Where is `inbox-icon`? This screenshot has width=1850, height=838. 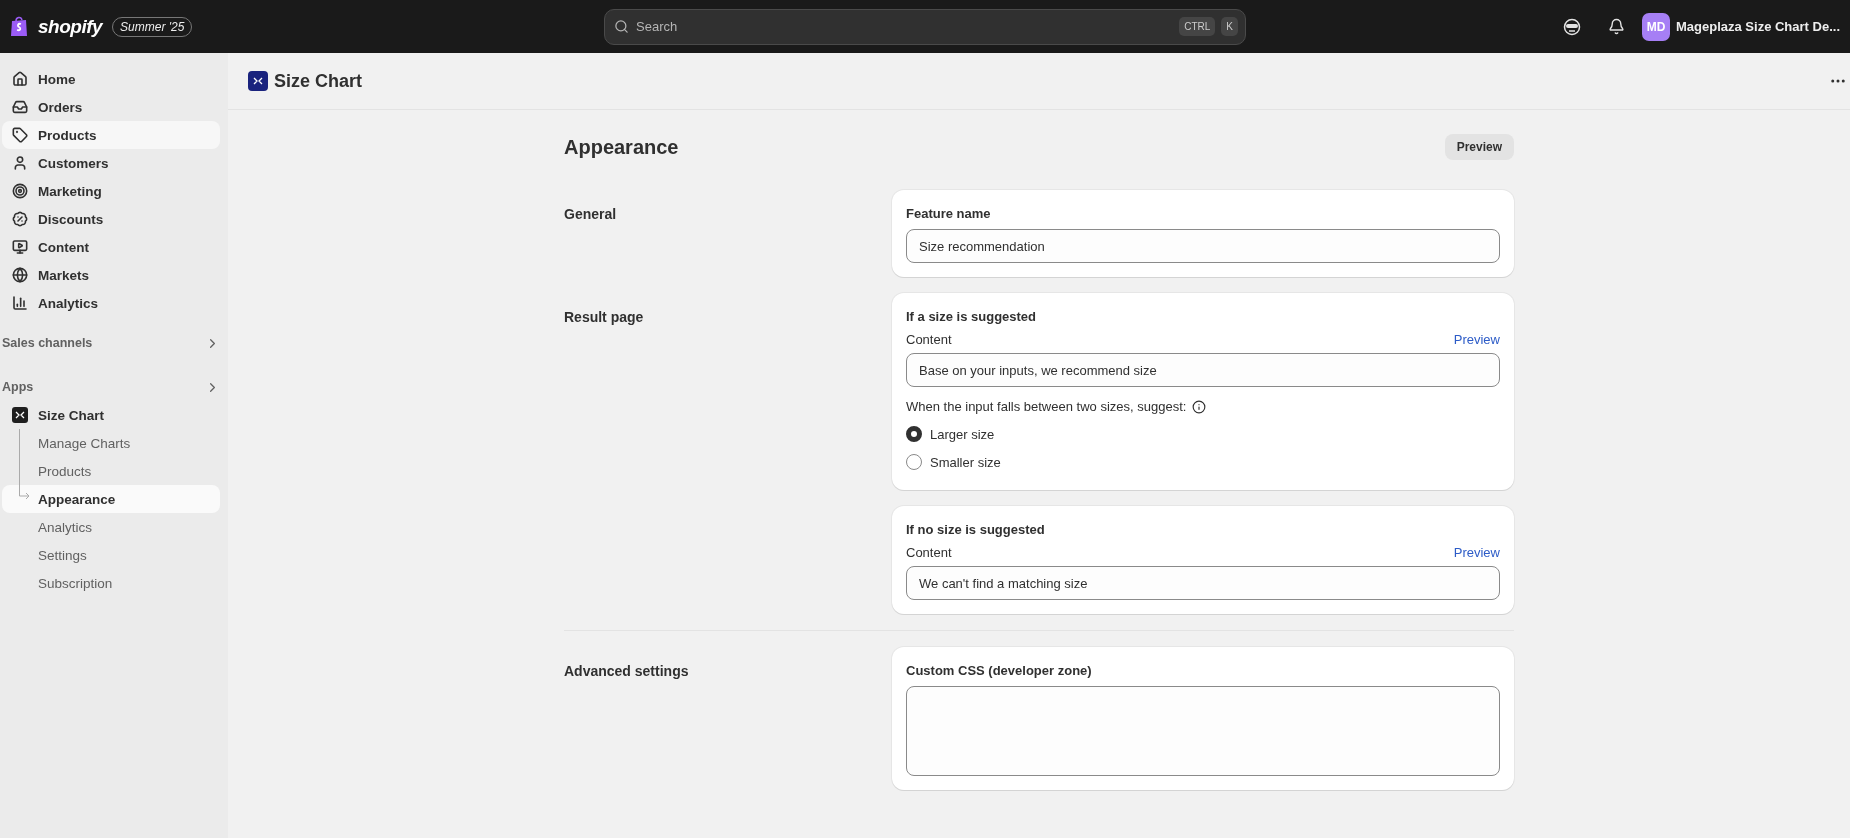 inbox-icon is located at coordinates (20, 107).